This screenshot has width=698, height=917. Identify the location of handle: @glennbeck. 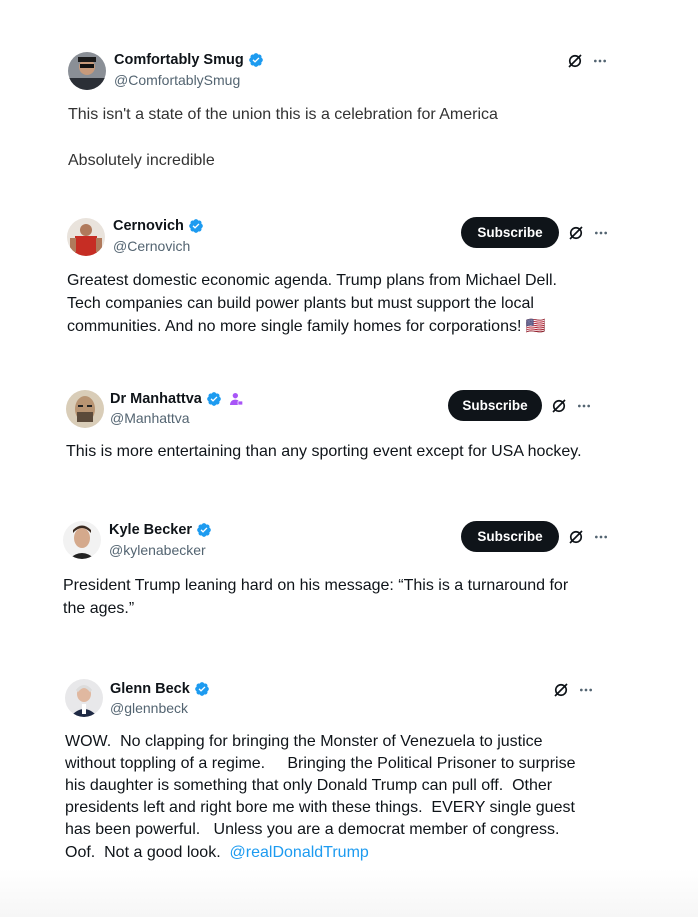
(149, 708).